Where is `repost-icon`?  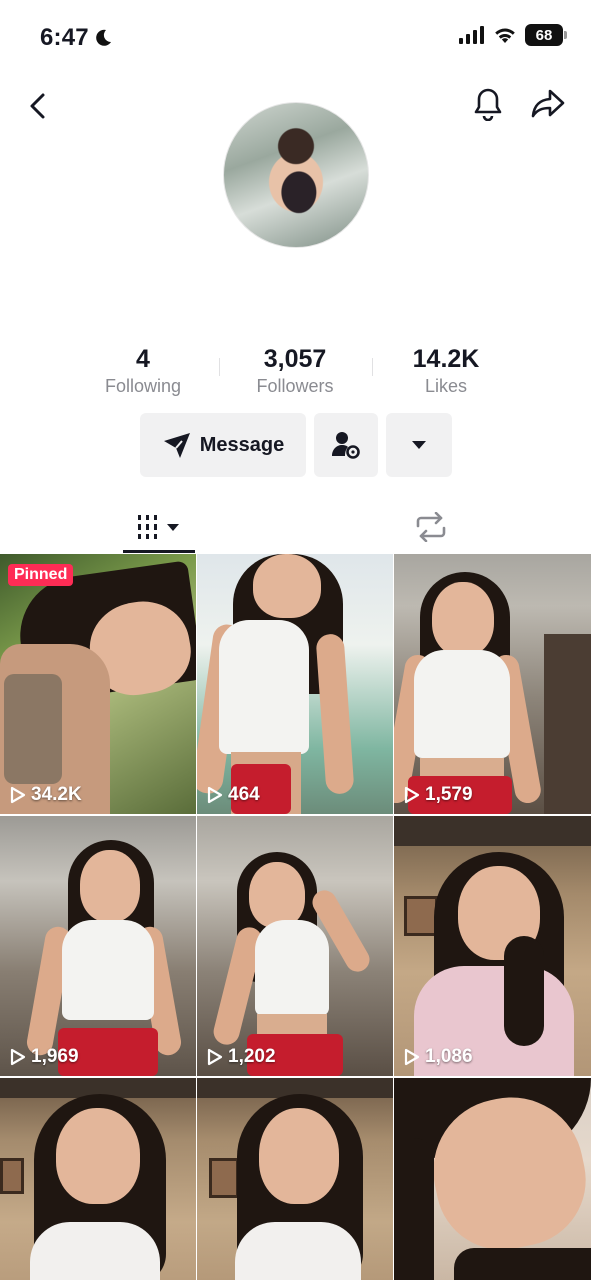
repost-icon is located at coordinates (431, 527).